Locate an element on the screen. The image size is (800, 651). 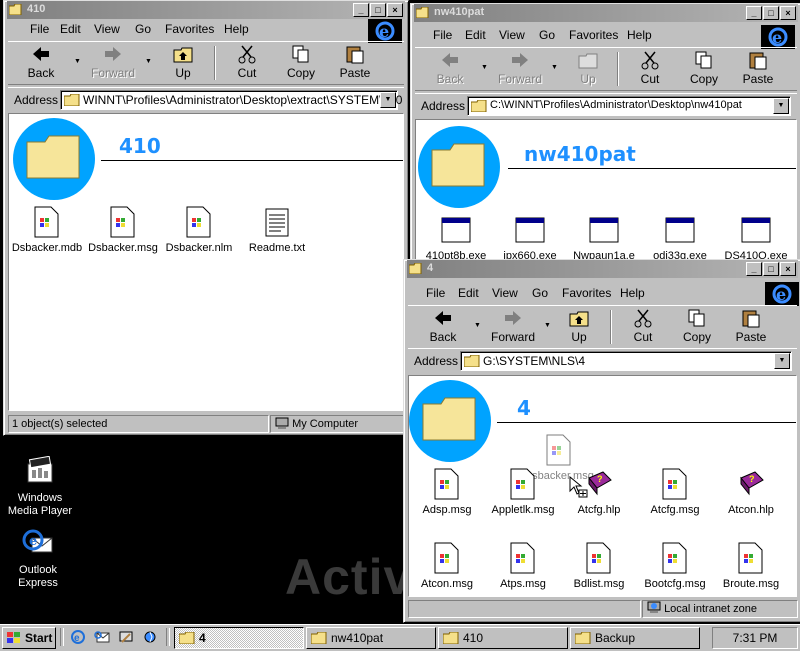
file-item: Broute.msg is located at coordinates (751, 566).